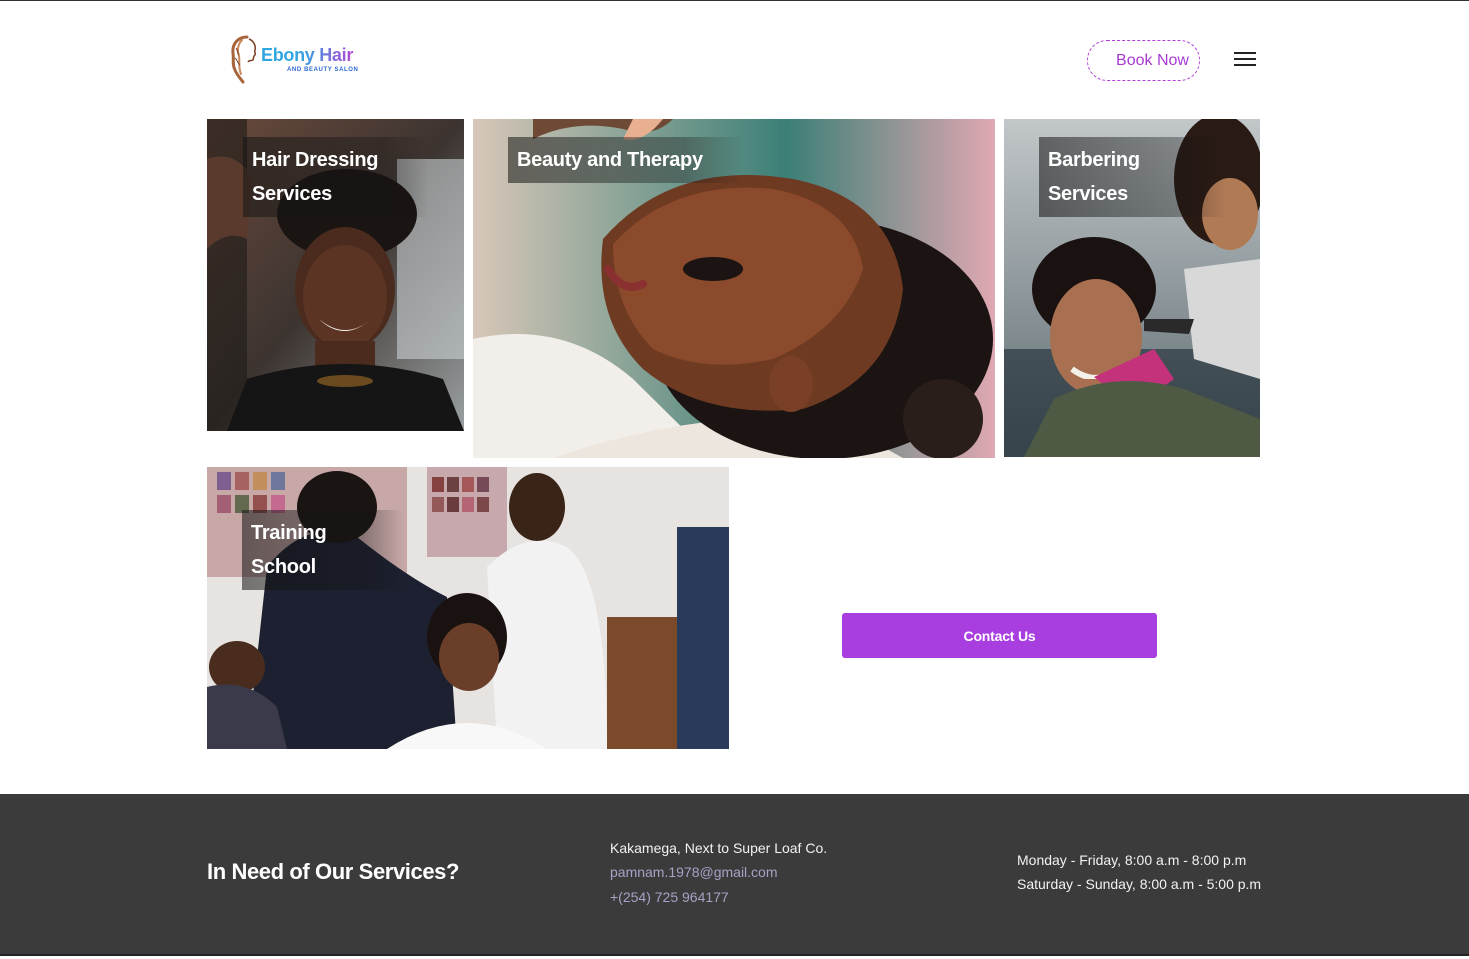 This screenshot has width=1469, height=959. I want to click on card-title: Training School, so click(323, 550).